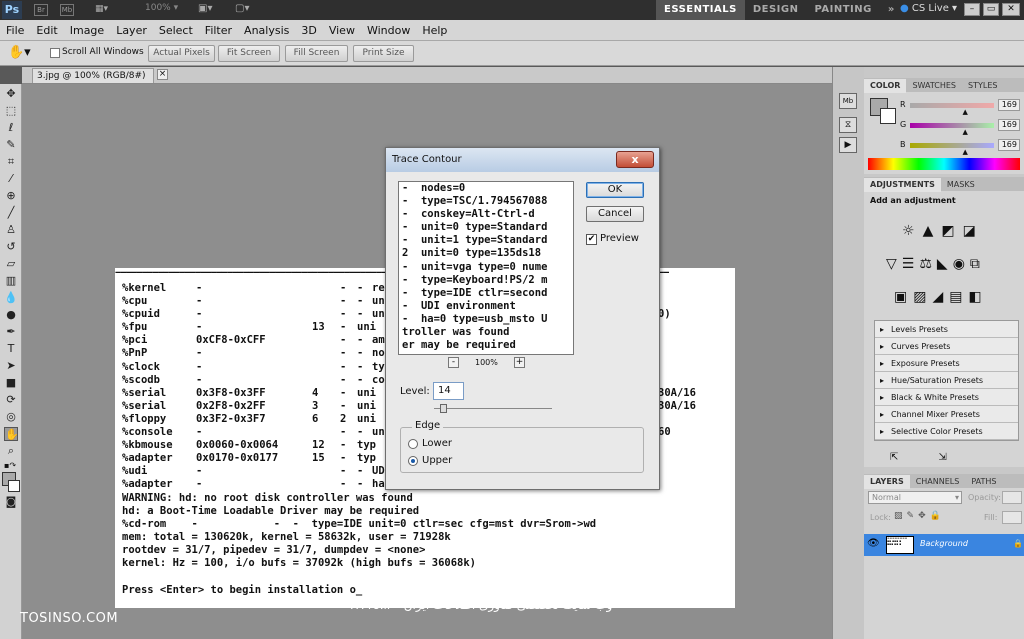 The width and height of the screenshot is (1024, 639). Describe the element at coordinates (937, 516) in the screenshot. I see `lock-all-icon: 🔒` at that location.